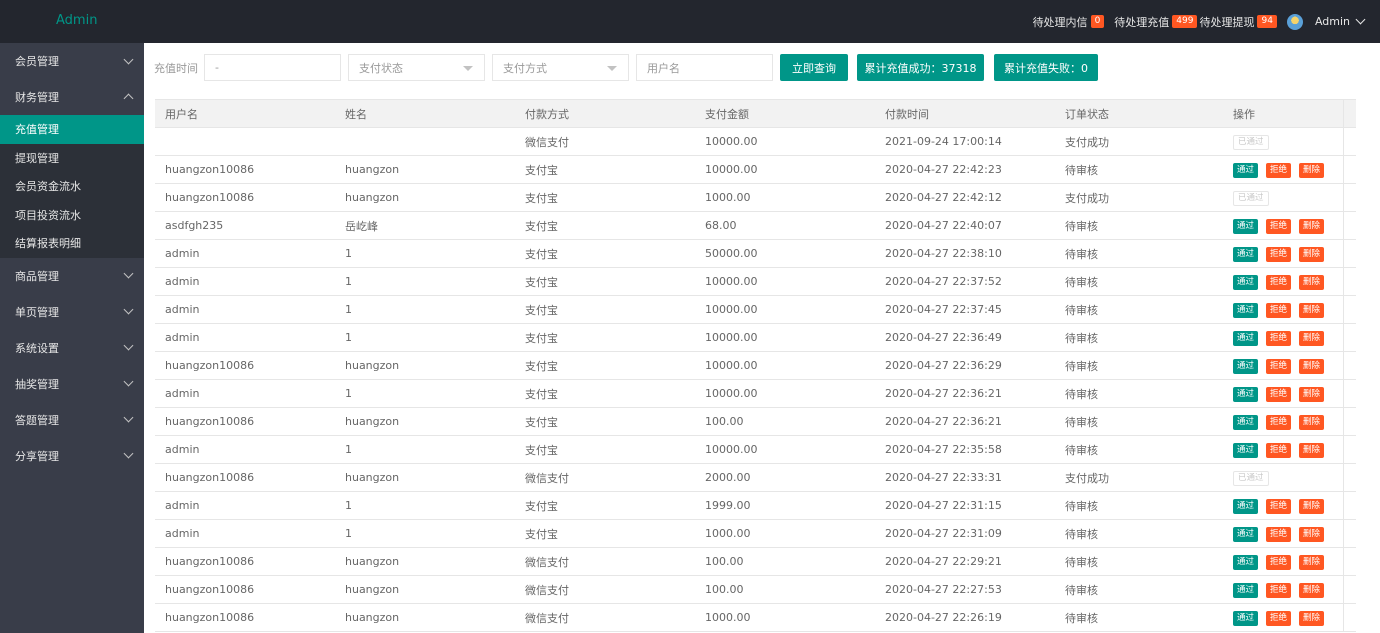  What do you see at coordinates (72, 158) in the screenshot?
I see `sidebar-item-withdraw: 提现管理` at bounding box center [72, 158].